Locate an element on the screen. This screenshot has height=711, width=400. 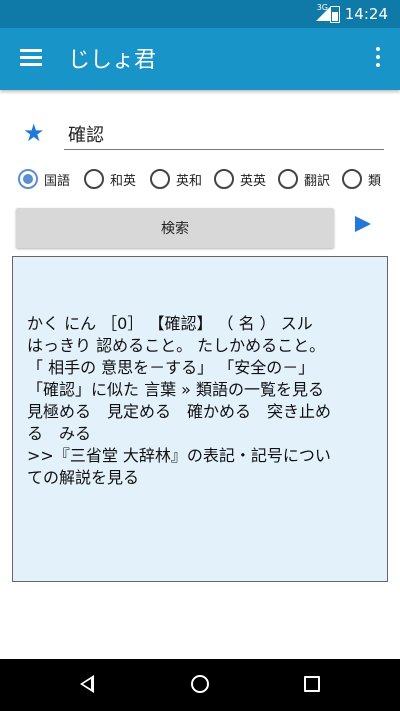
more-vert-icon is located at coordinates (378, 59).